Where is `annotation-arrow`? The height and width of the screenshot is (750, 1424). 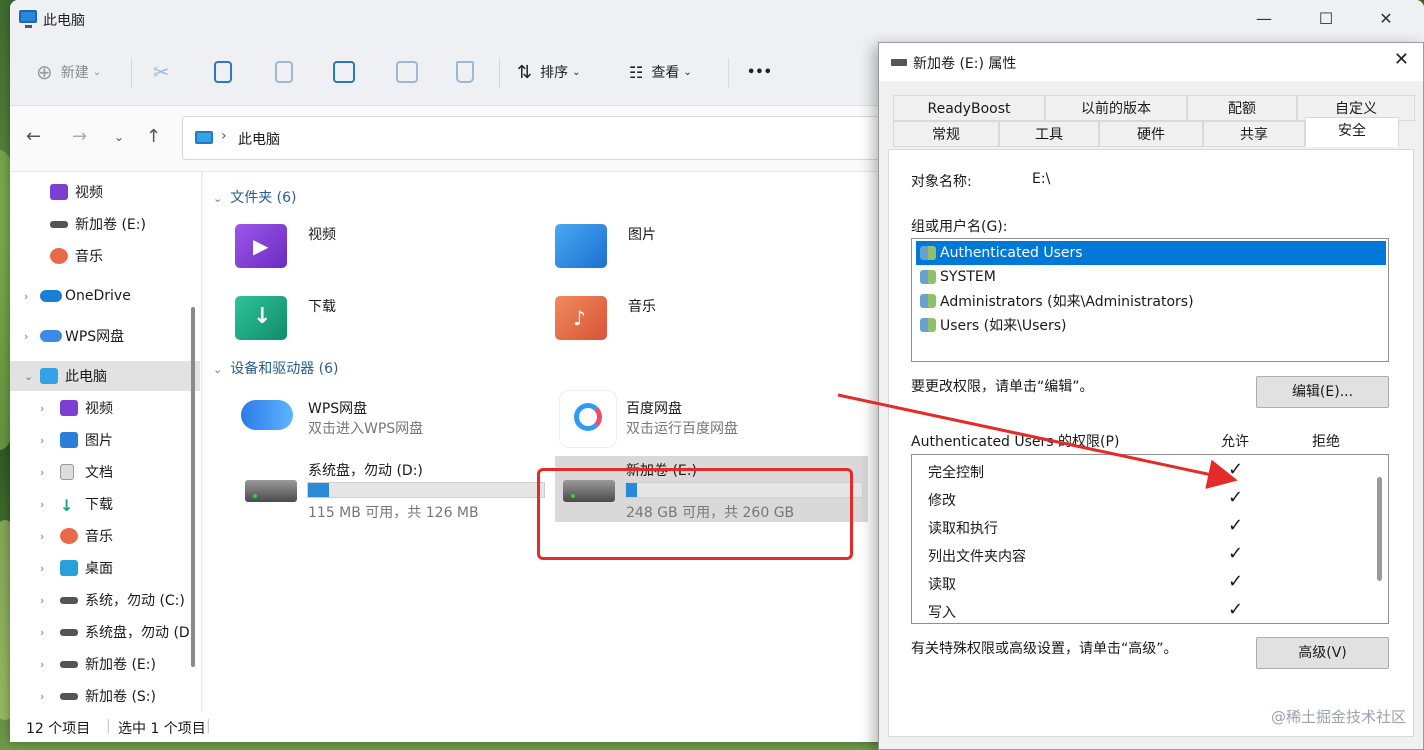 annotation-arrow is located at coordinates (1037, 441).